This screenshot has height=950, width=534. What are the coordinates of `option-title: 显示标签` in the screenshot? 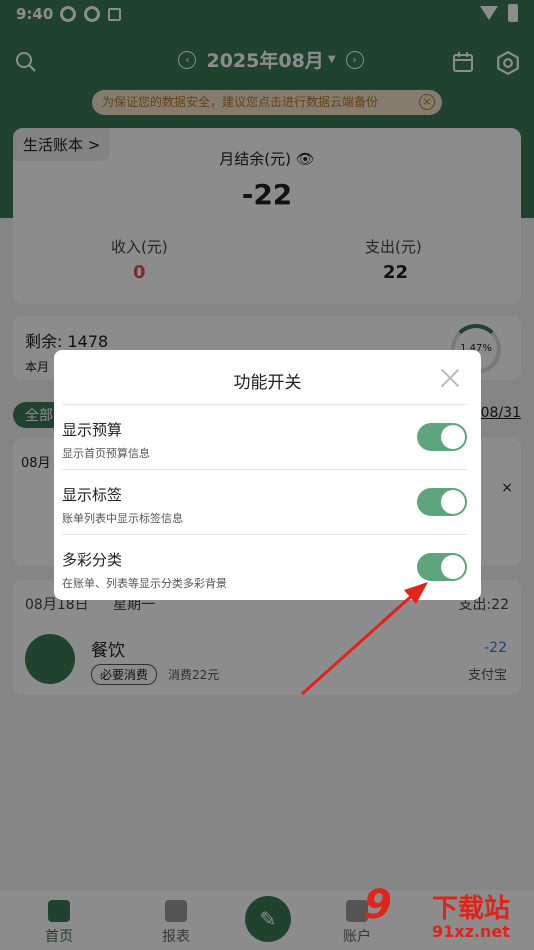 It's located at (92, 495).